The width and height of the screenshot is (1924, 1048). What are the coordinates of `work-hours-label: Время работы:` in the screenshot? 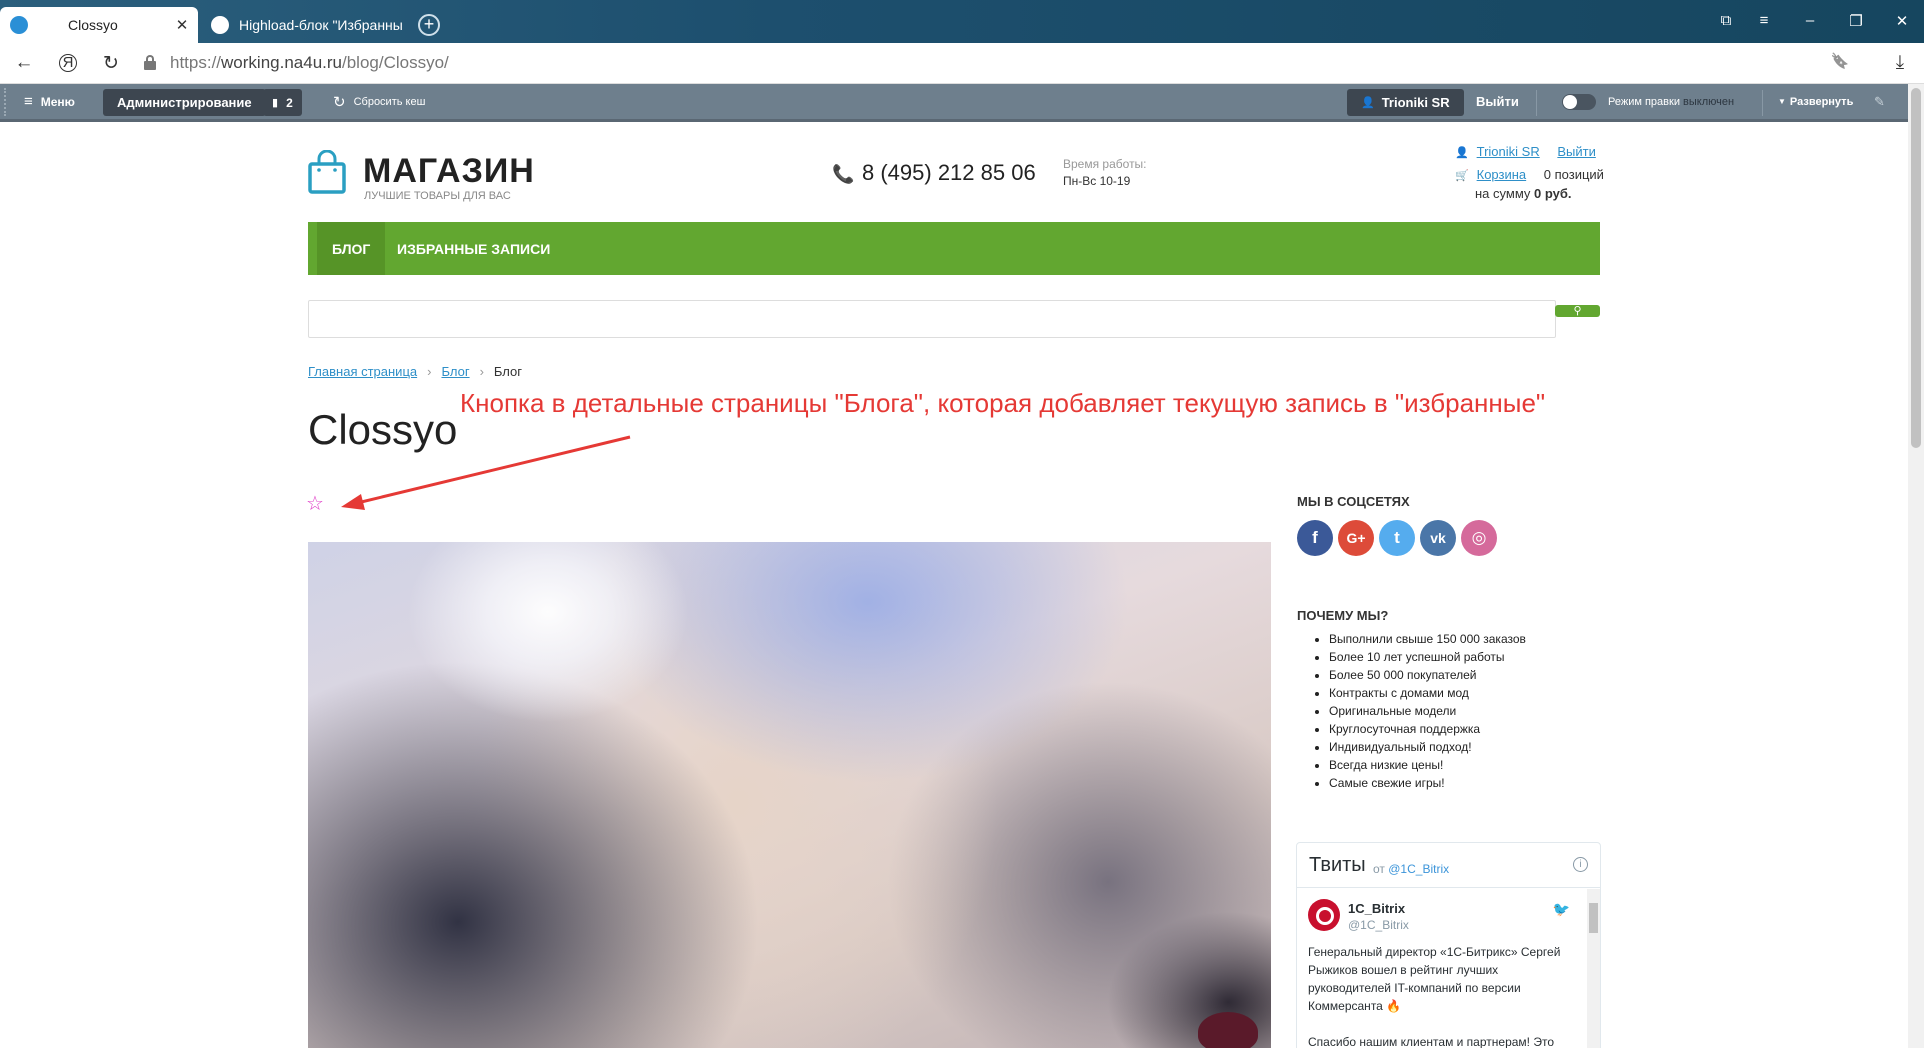 It's located at (1105, 164).